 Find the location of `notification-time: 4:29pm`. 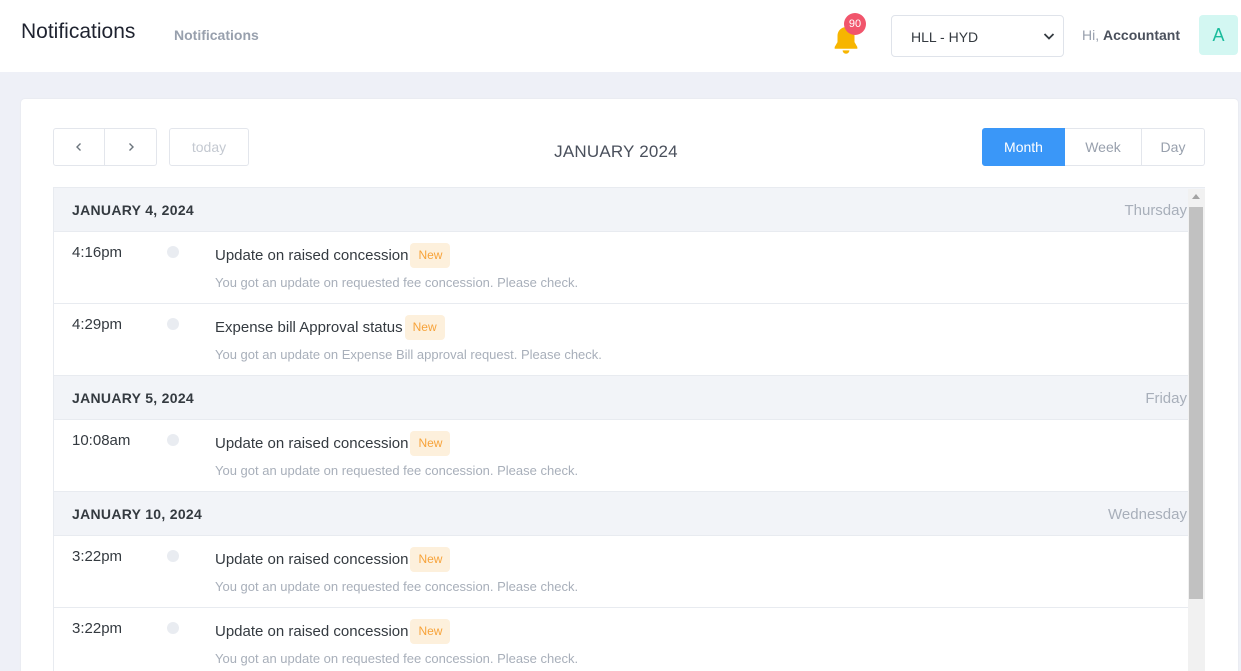

notification-time: 4:29pm is located at coordinates (97, 324).